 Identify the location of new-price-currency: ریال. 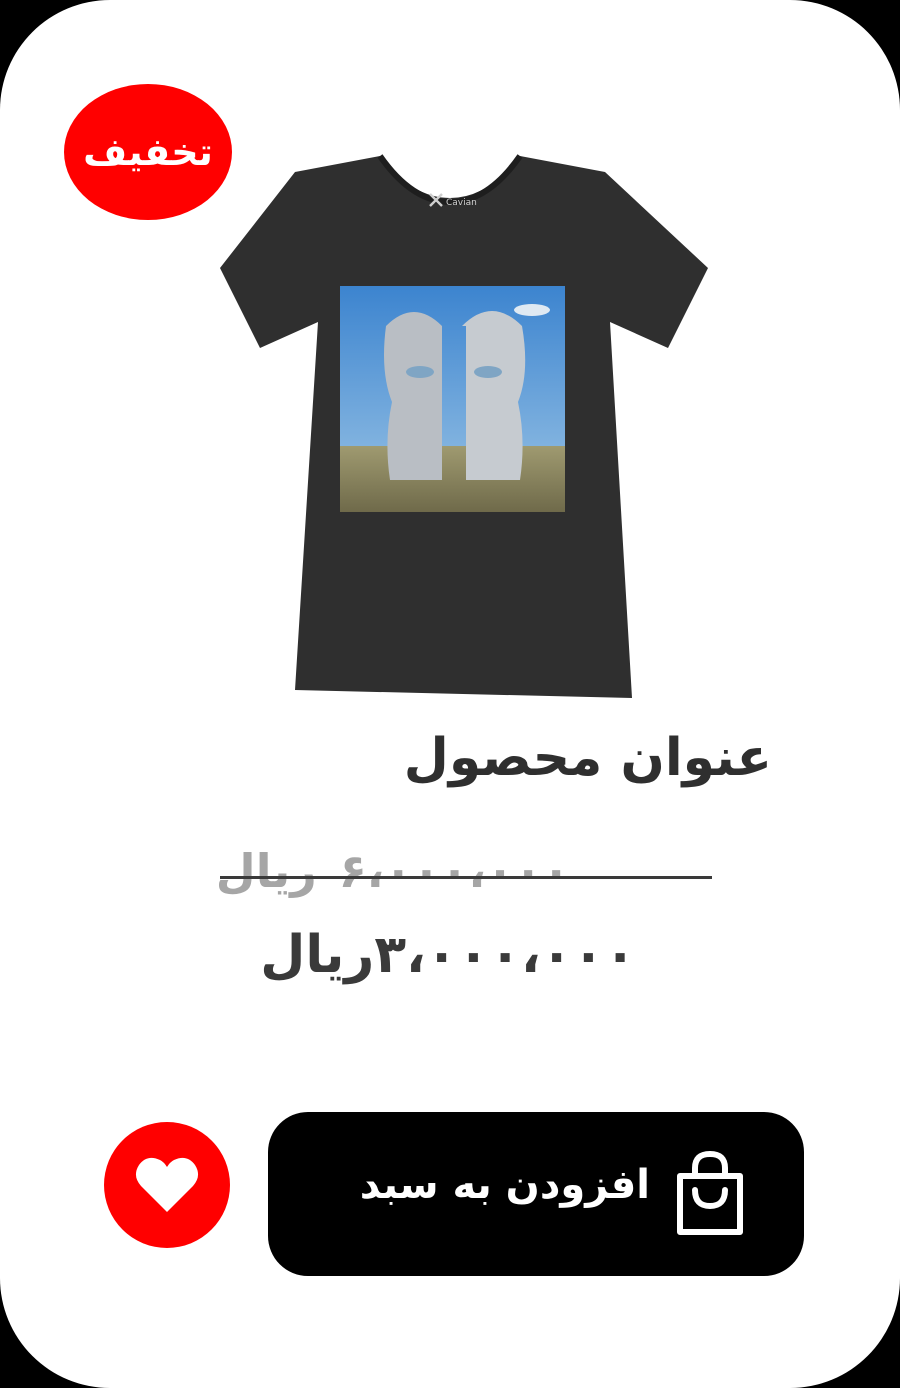
(317, 955).